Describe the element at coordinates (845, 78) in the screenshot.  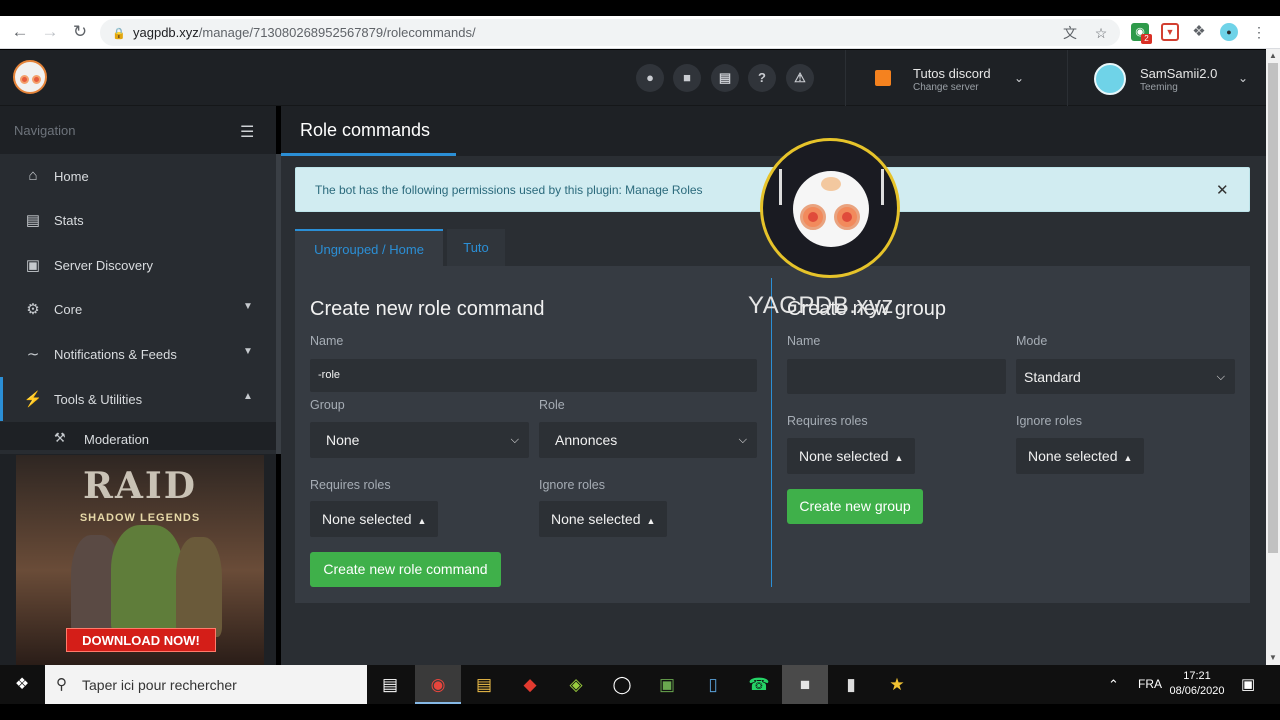
I see `header-divider` at that location.